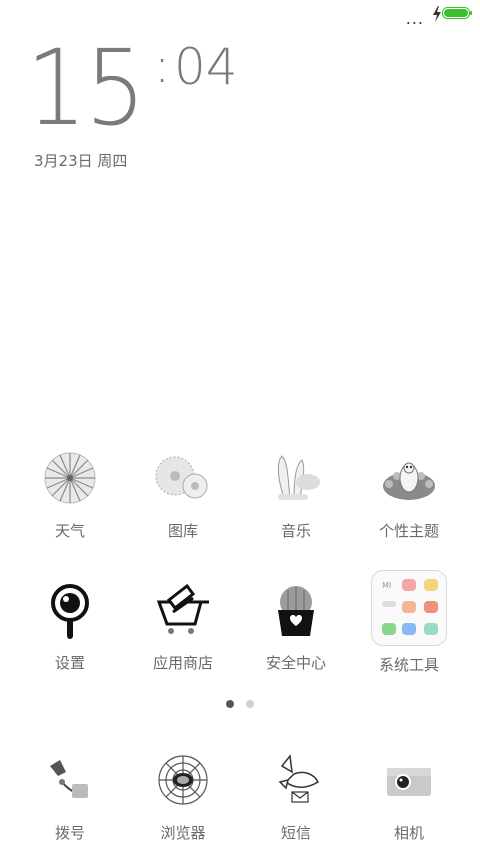 Image resolution: width=480 pixels, height=868 pixels. I want to click on camera-icon, so click(409, 780).